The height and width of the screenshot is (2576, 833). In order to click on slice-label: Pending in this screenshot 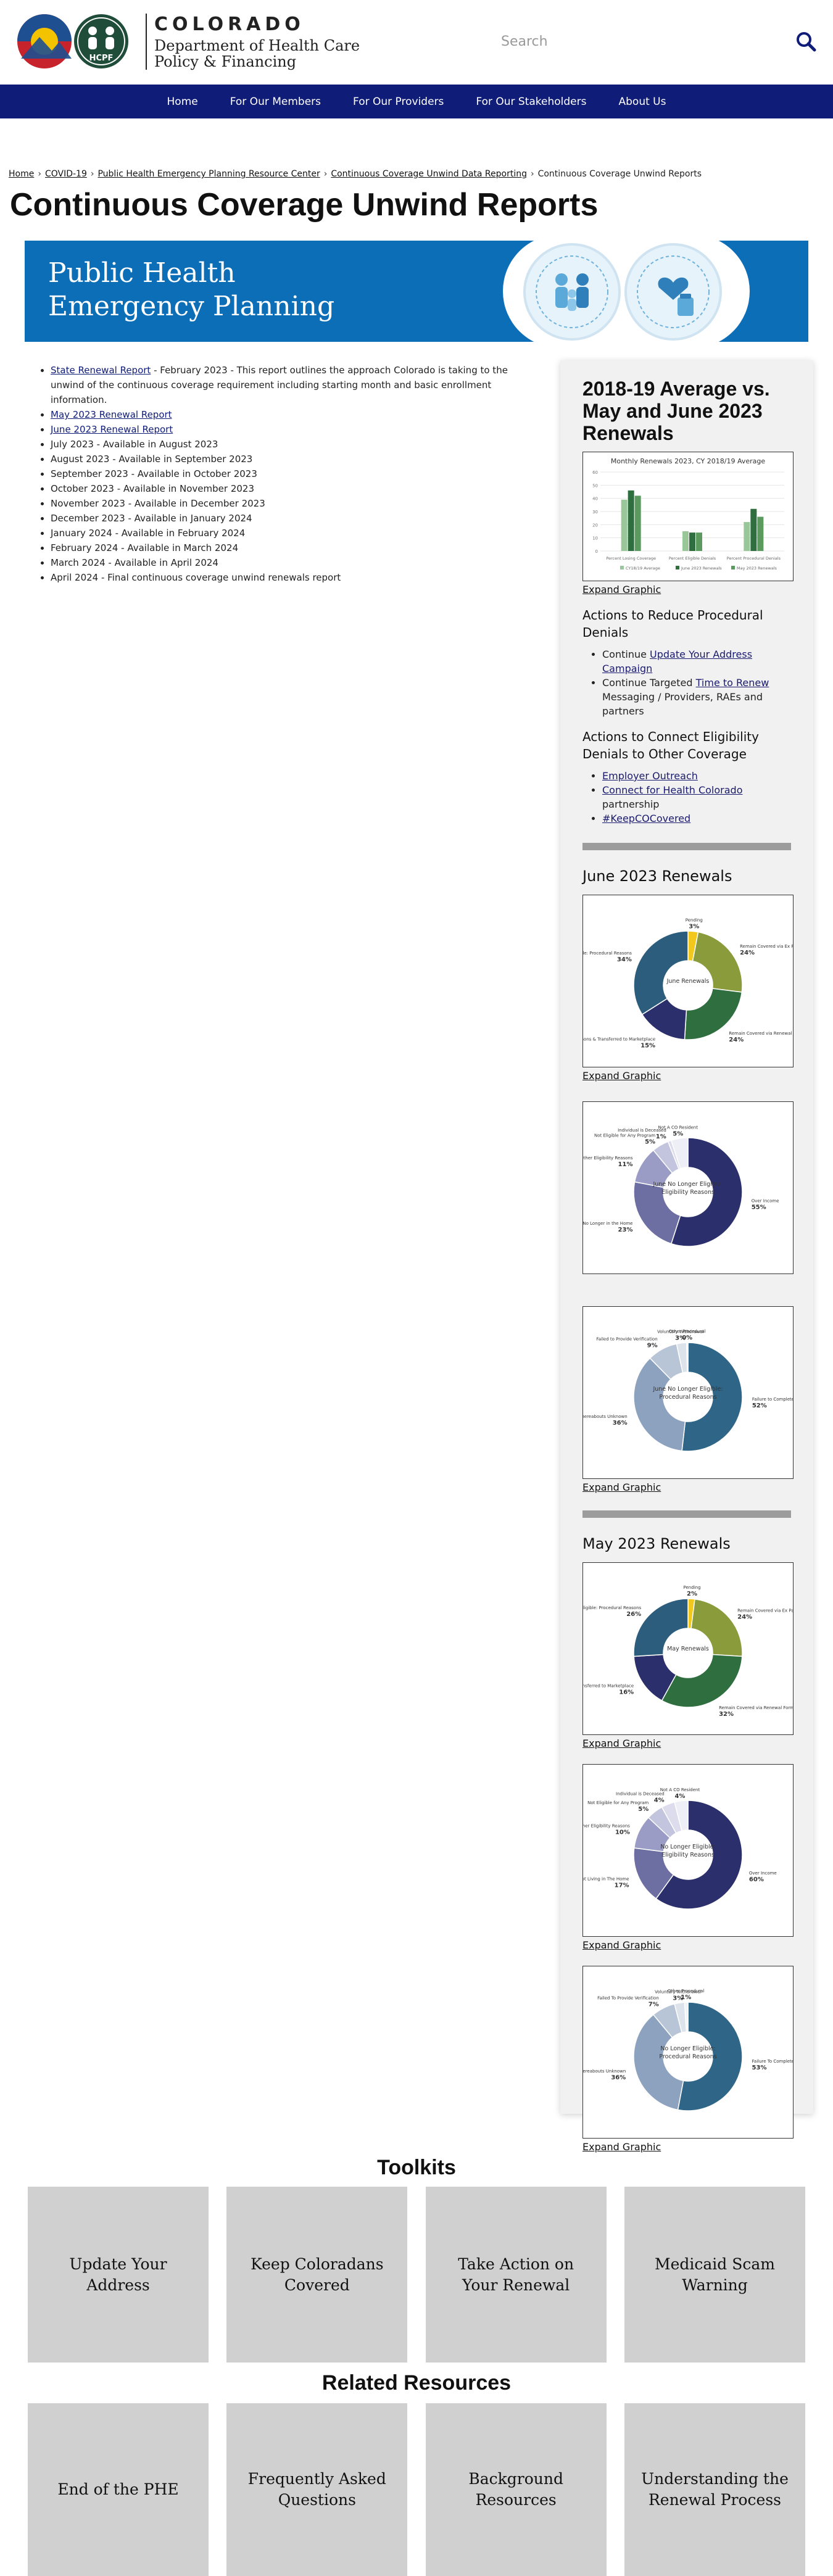, I will do `click(694, 919)`.